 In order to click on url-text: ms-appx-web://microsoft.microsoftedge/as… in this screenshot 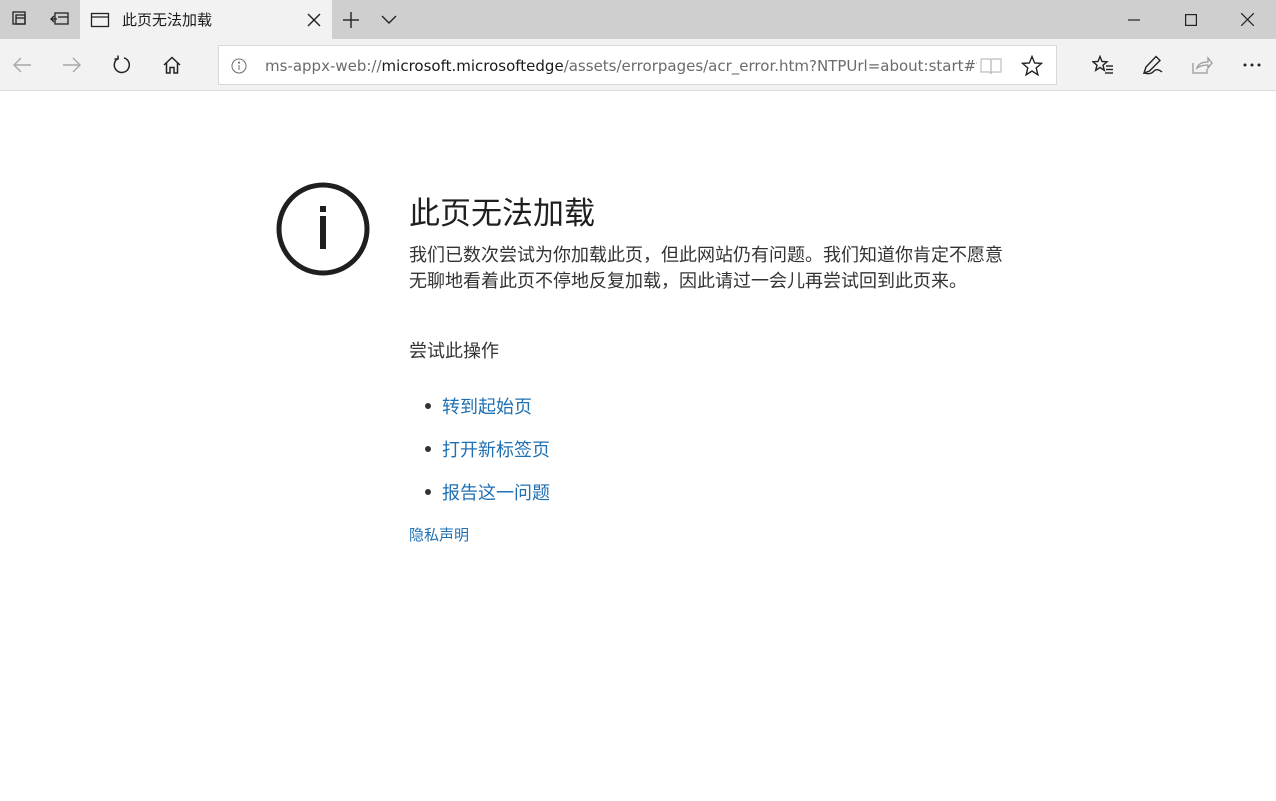, I will do `click(621, 66)`.